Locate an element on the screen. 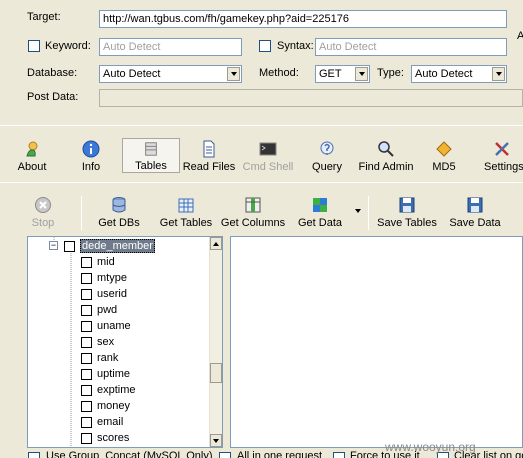  scroll-thumb is located at coordinates (216, 373).